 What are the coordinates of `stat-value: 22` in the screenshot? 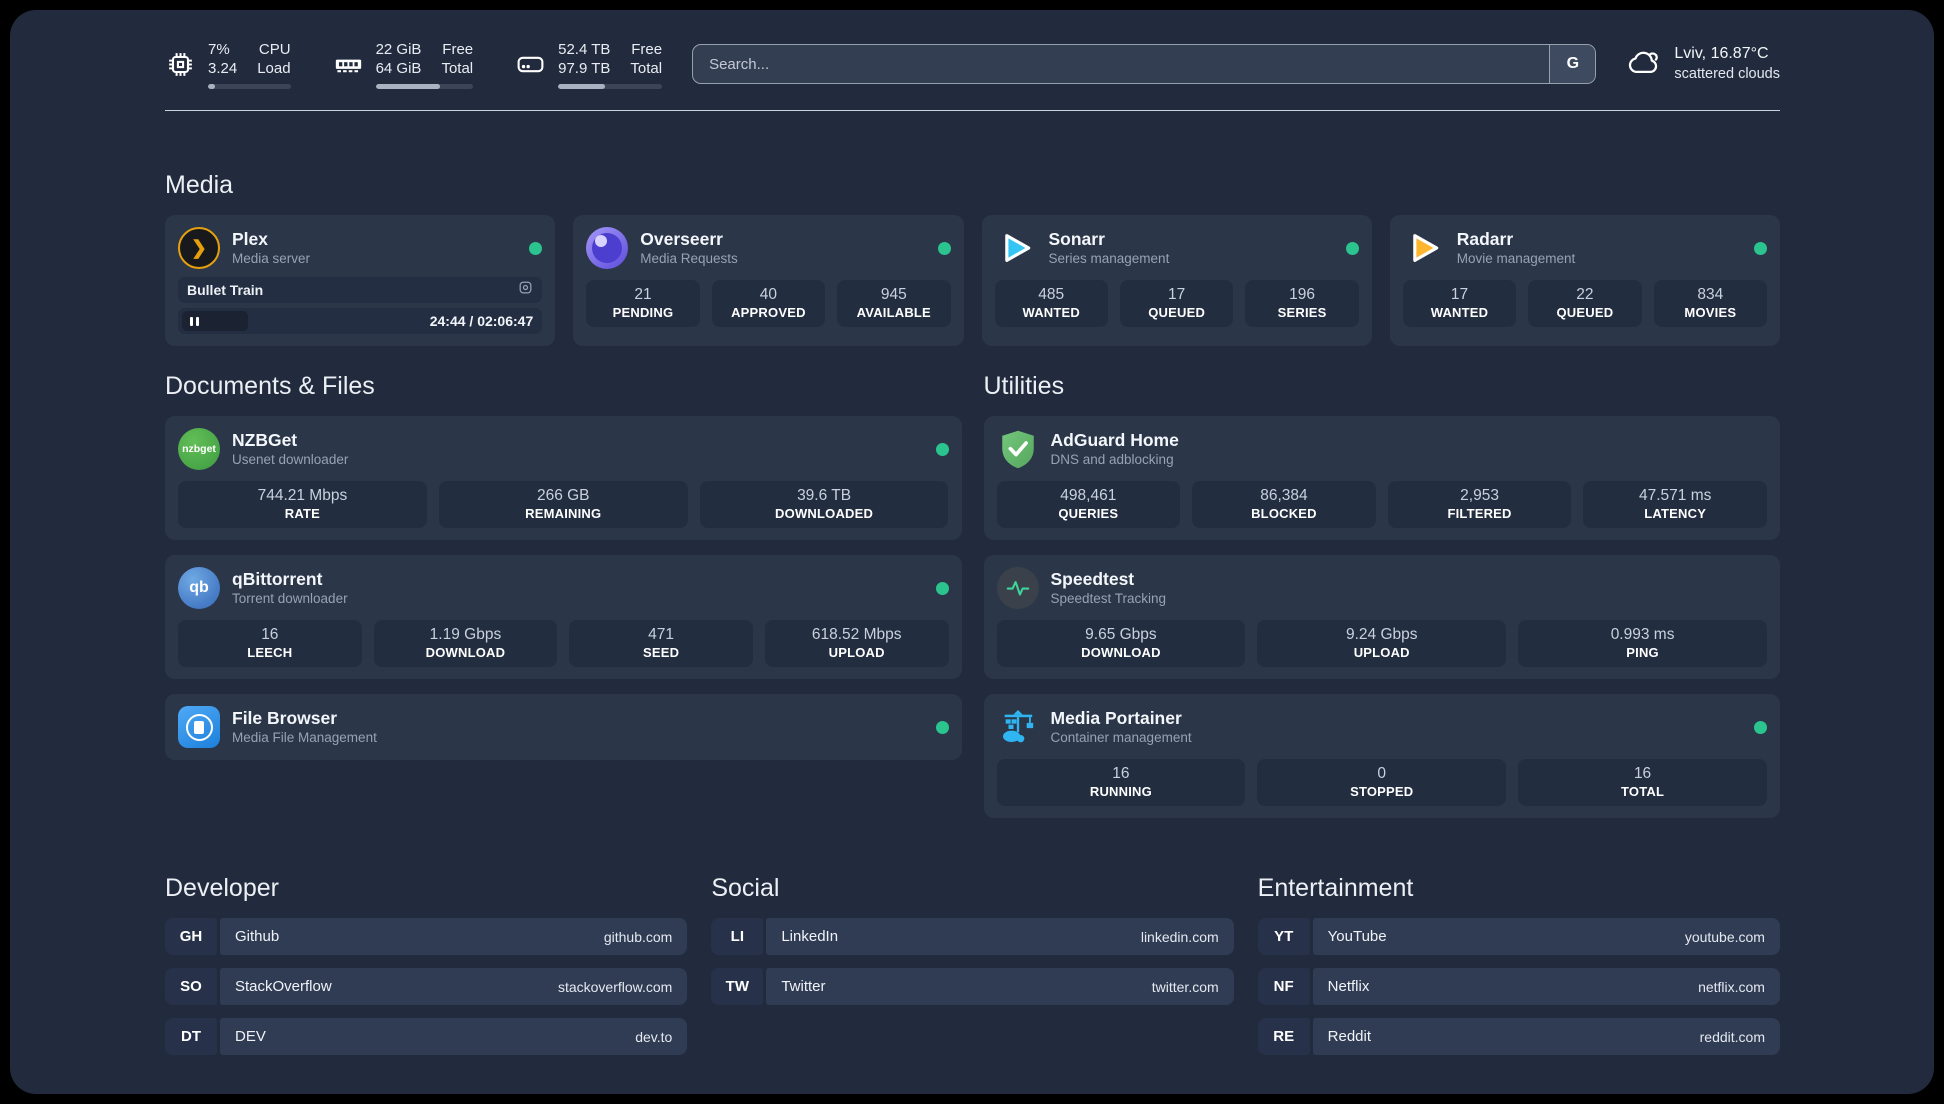 It's located at (1585, 294).